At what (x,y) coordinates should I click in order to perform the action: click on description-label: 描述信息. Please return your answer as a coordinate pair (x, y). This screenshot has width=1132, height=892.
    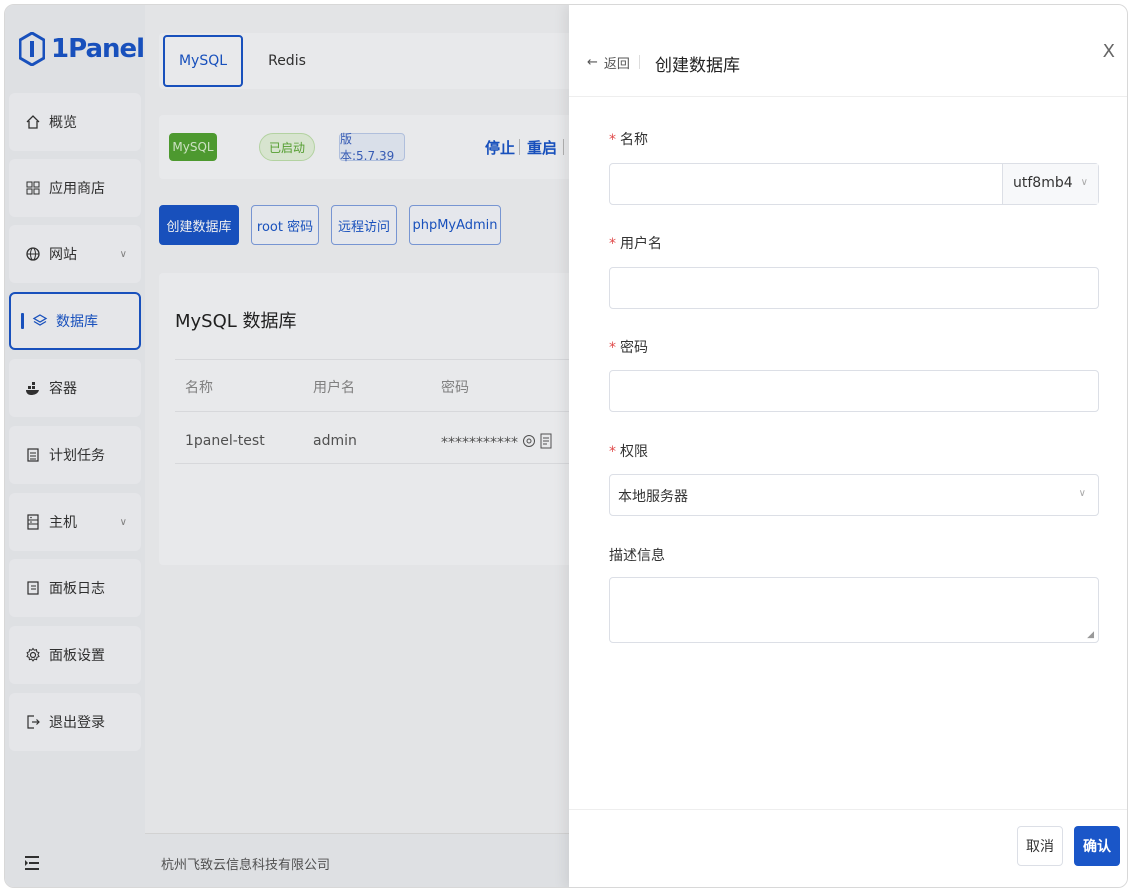
    Looking at the image, I should click on (637, 556).